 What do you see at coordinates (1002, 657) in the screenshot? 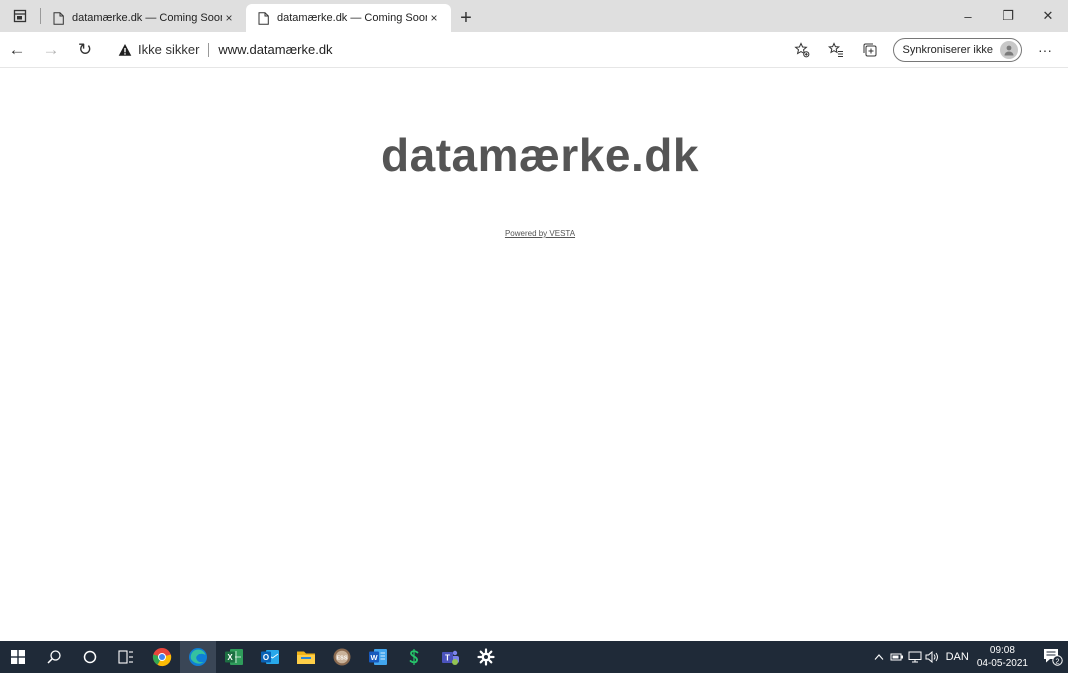
I see `clock: 09:08 04-05-2021` at bounding box center [1002, 657].